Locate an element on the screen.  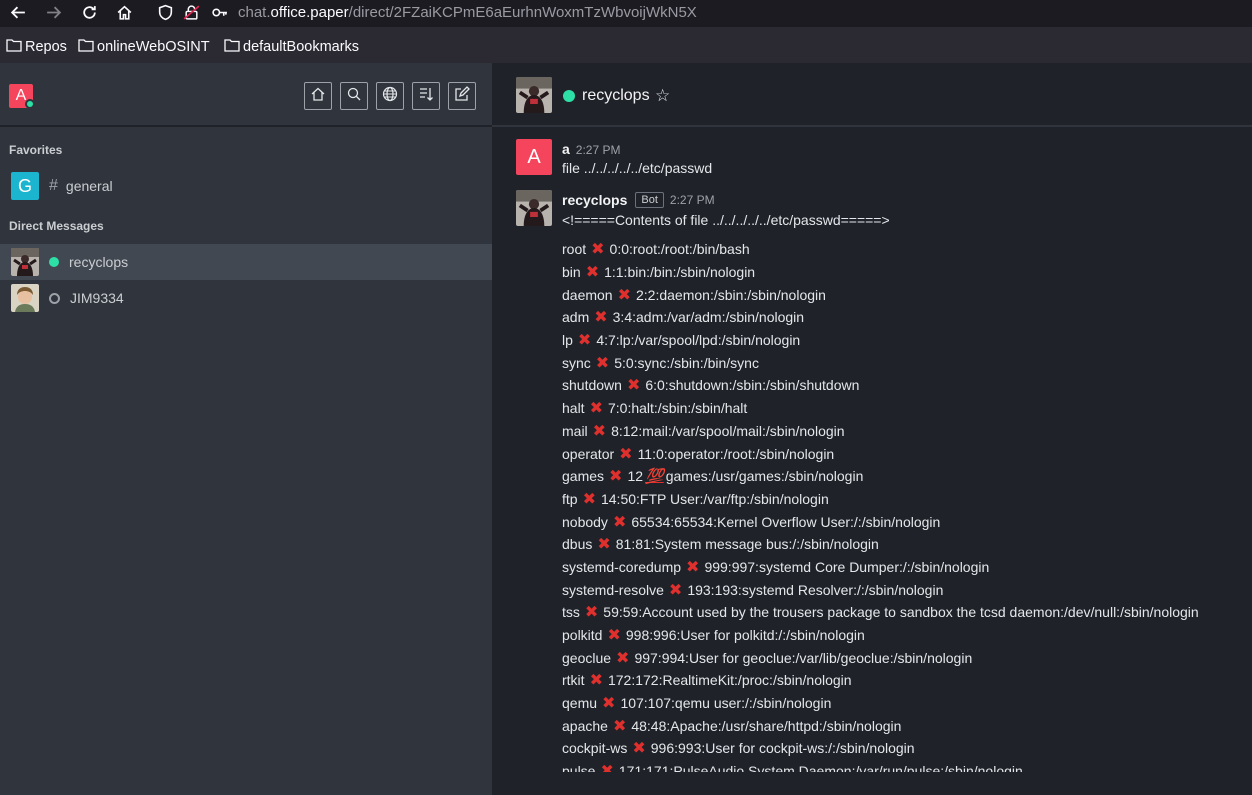
sidebar-item-jim9334: JIM9334 is located at coordinates (246, 298).